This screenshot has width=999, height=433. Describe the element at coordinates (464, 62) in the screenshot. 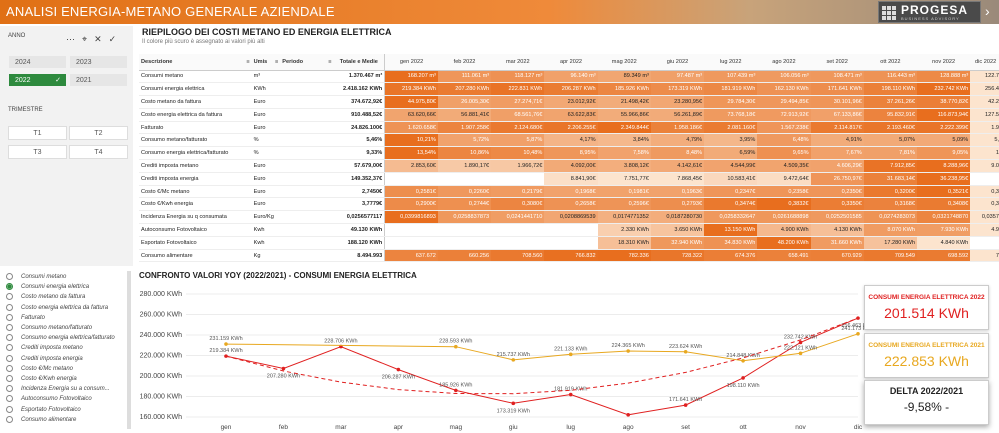

I see `header-month: feb 2022` at that location.